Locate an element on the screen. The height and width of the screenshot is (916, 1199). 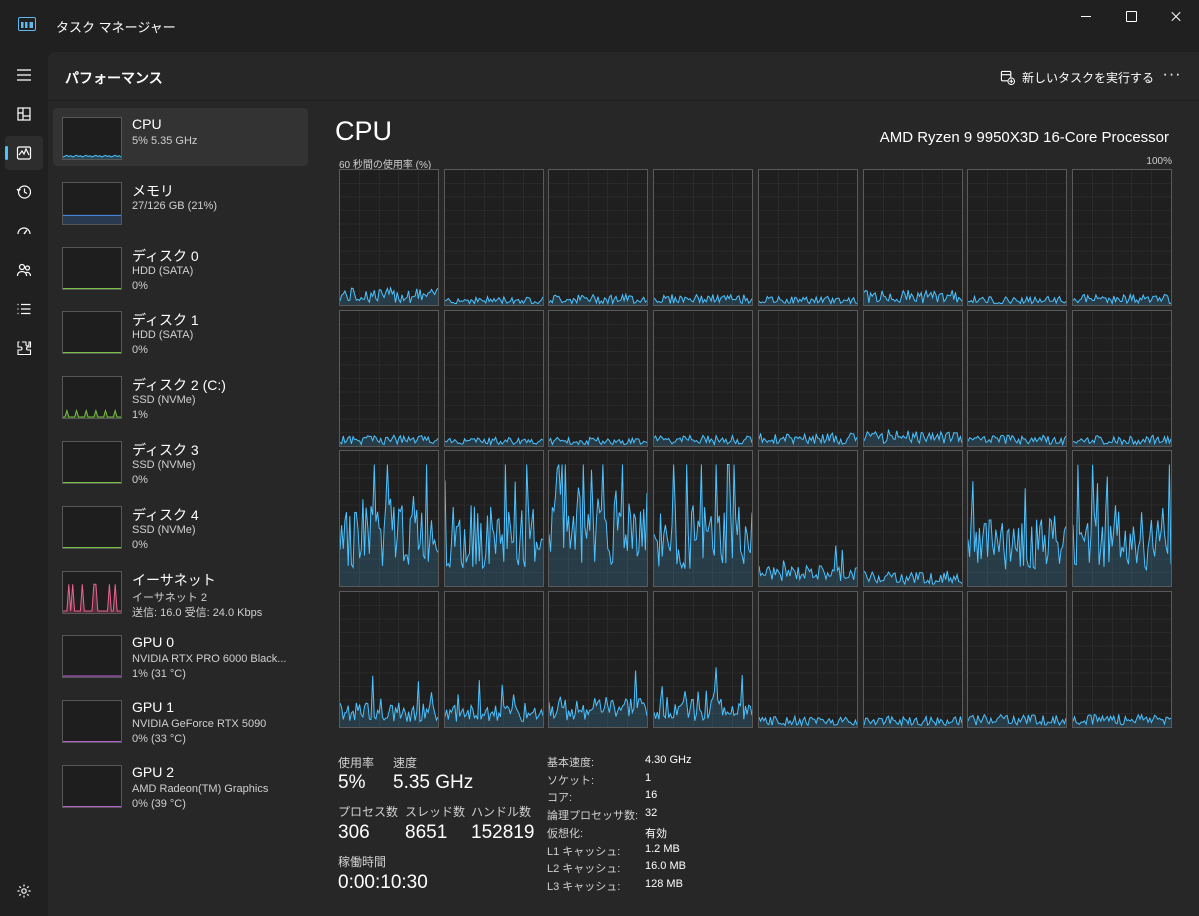
speed-label: 速度 is located at coordinates (405, 763).